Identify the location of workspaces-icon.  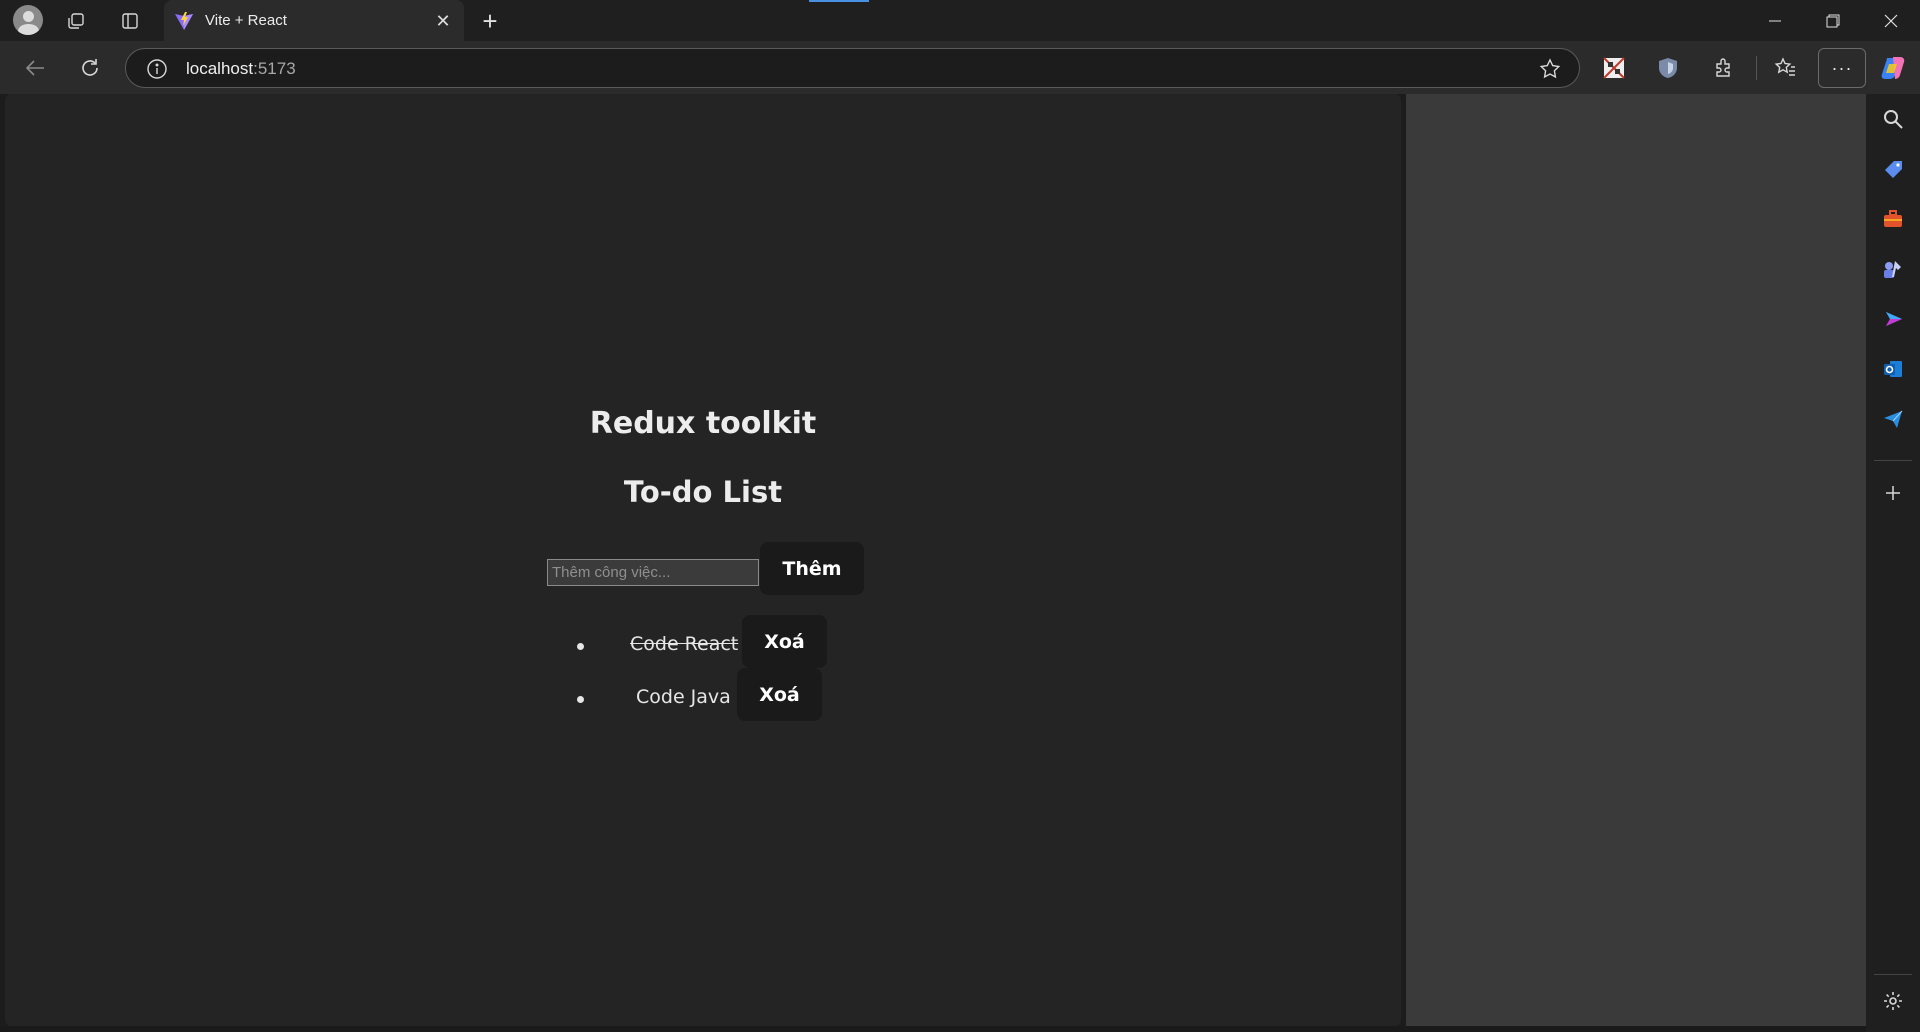
(76, 21).